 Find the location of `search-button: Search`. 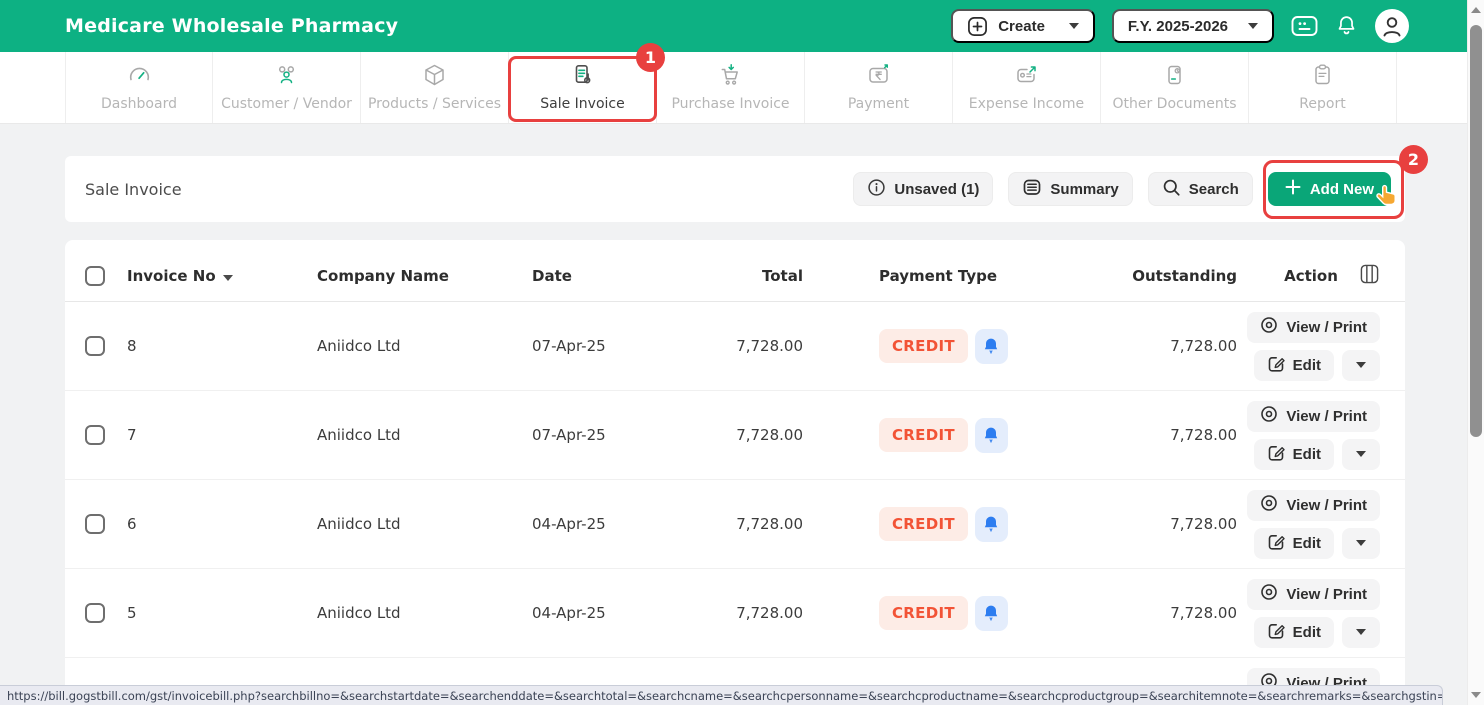

search-button: Search is located at coordinates (1200, 189).